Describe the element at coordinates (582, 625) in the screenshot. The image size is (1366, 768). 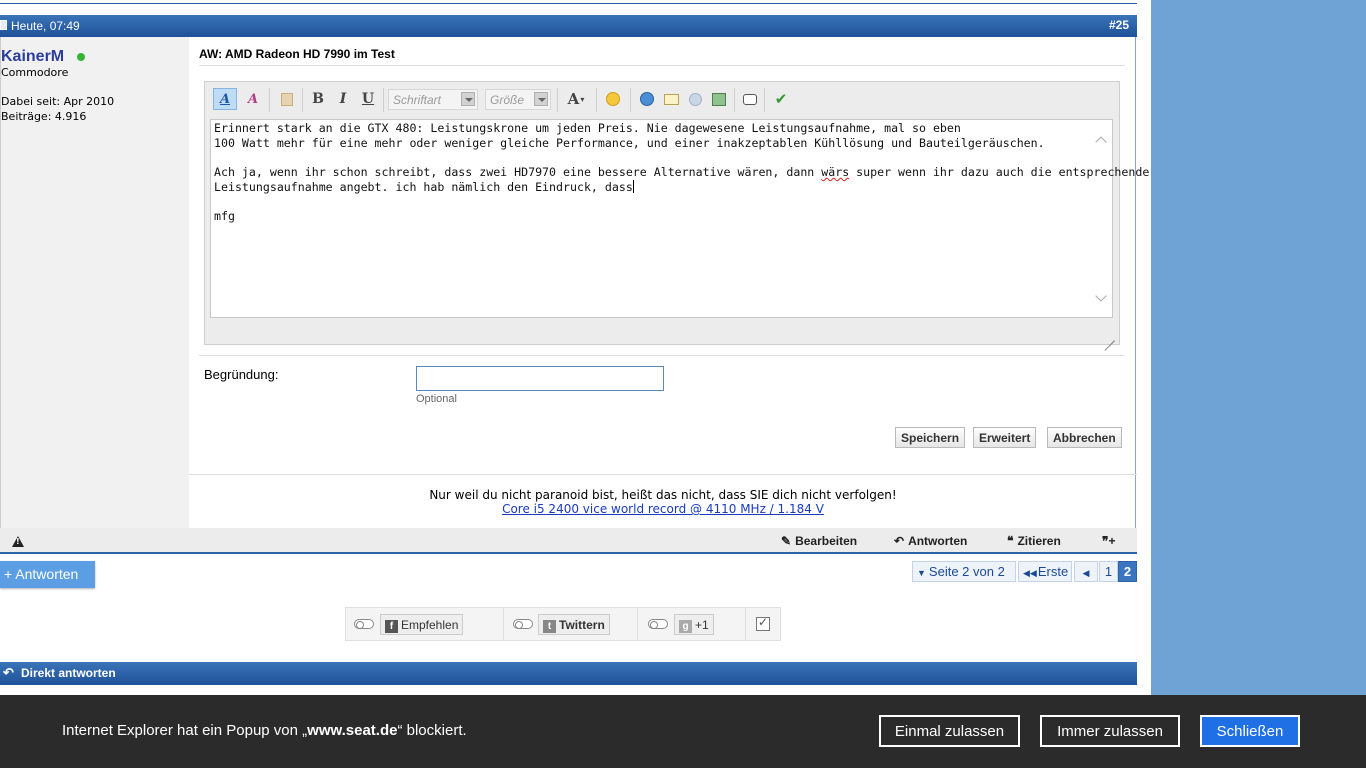
I see `twitter-label: Twittern` at that location.